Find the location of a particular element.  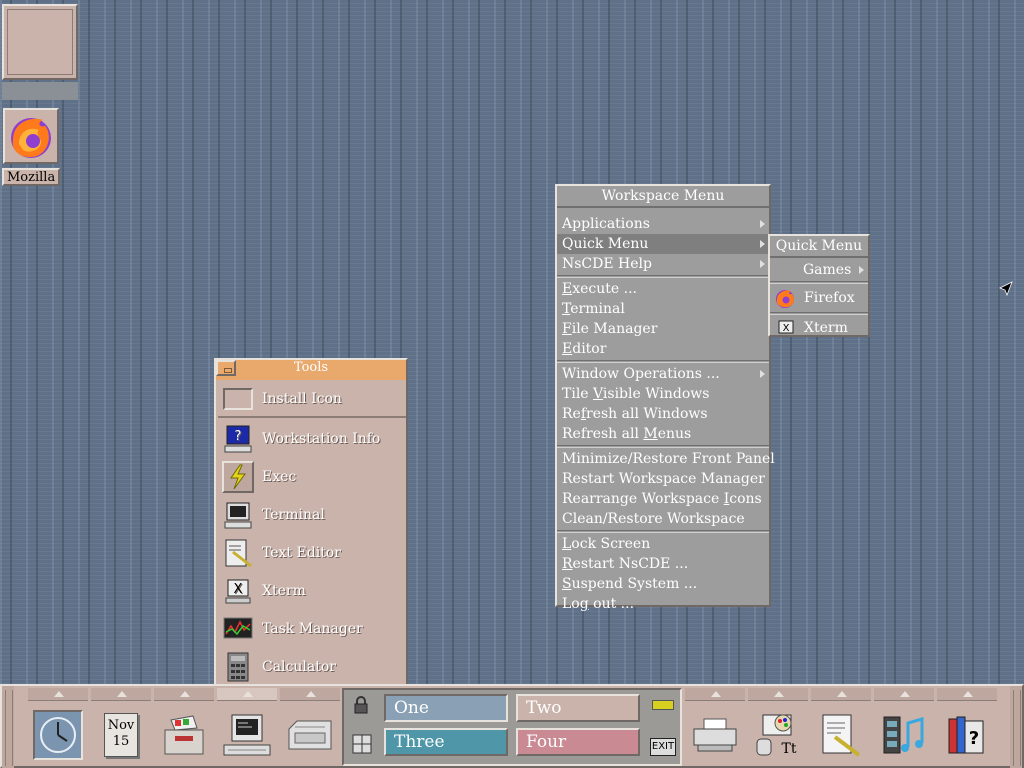

file-manager-button is located at coordinates (184, 735).